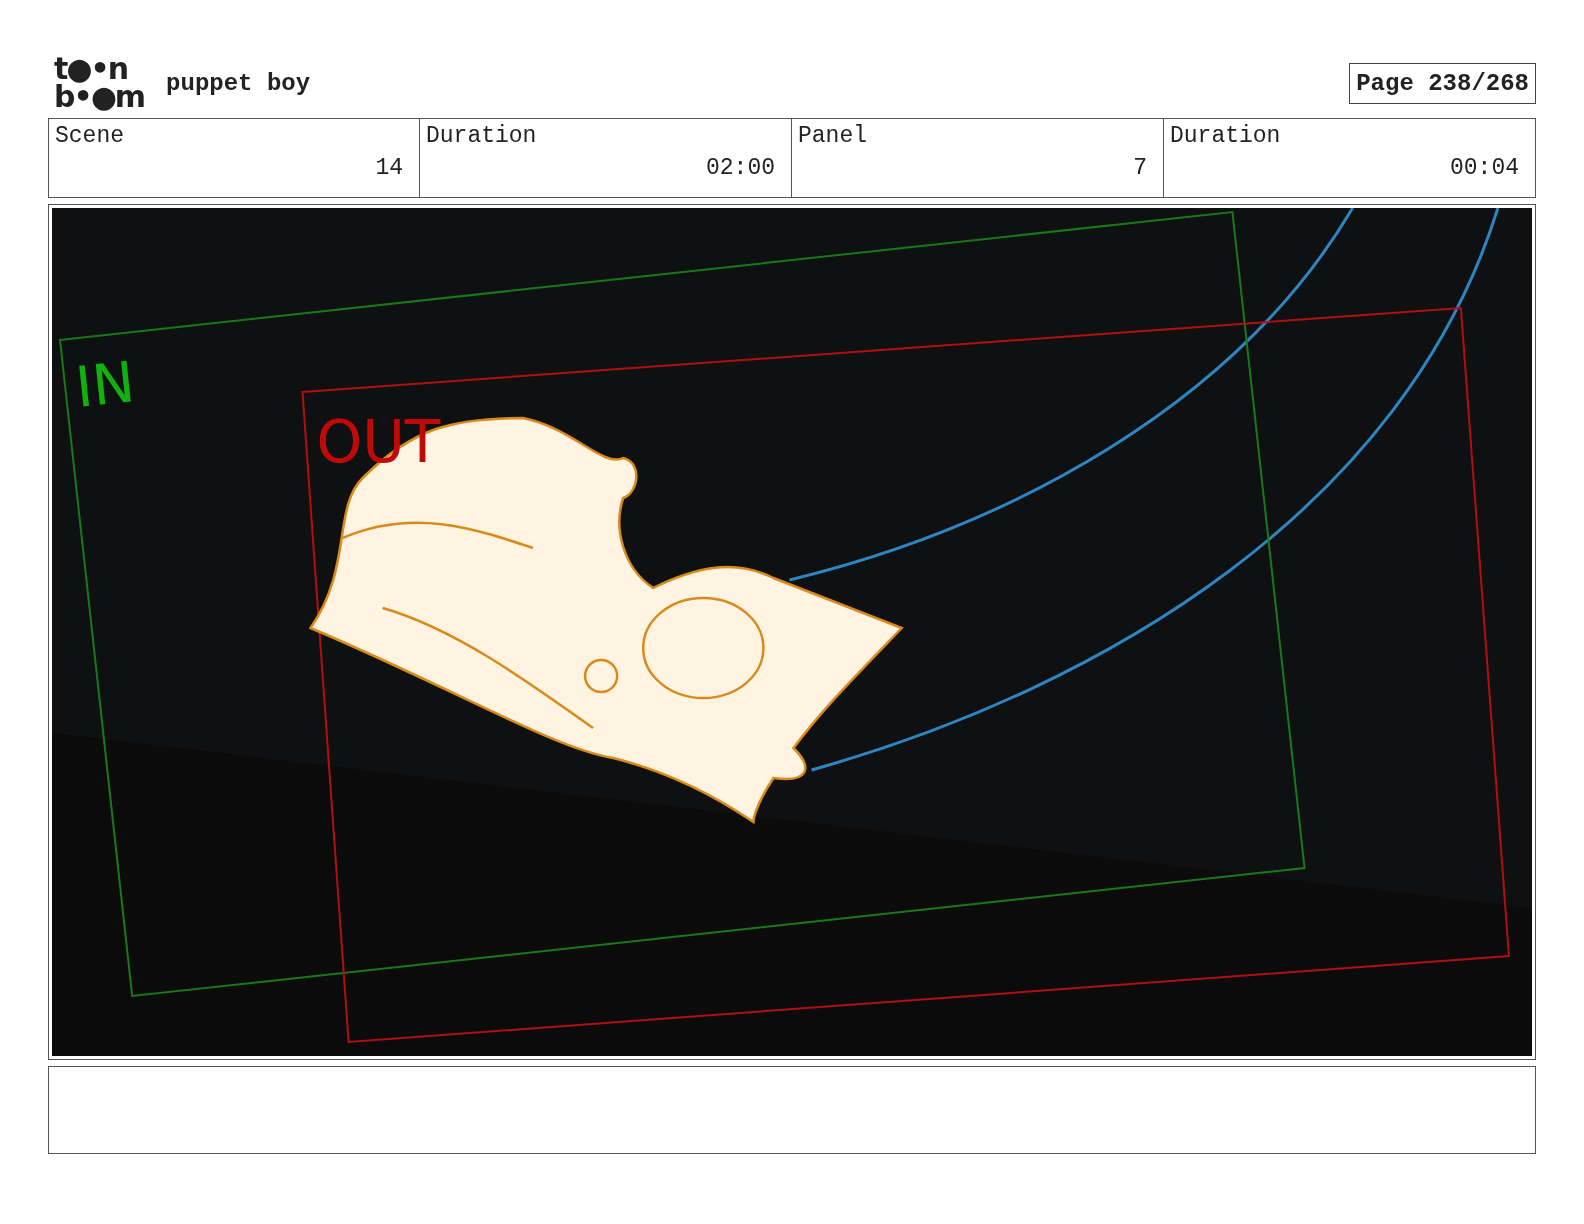 The image size is (1584, 1224). Describe the element at coordinates (99, 83) in the screenshot. I see `logo: t●•n b•●m` at that location.